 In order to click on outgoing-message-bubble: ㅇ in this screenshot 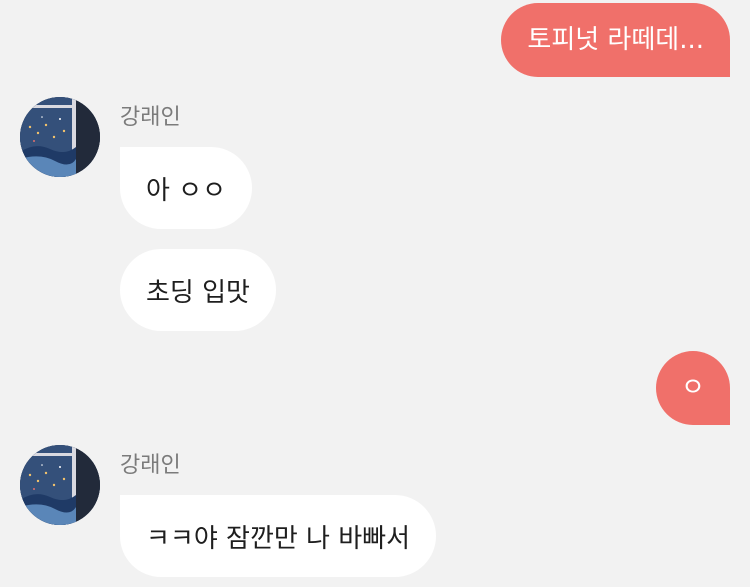, I will do `click(693, 388)`.